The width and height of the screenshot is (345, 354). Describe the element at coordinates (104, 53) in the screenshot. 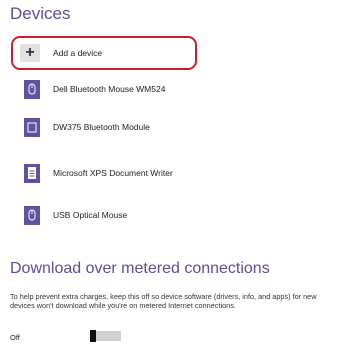

I see `add-device-button: + Add a device` at that location.